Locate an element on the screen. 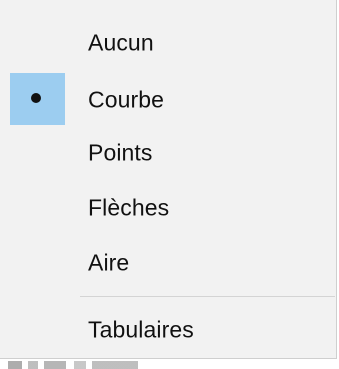 Image resolution: width=339 pixels, height=369 pixels. menu-item-fleches: Flèches is located at coordinates (167, 208).